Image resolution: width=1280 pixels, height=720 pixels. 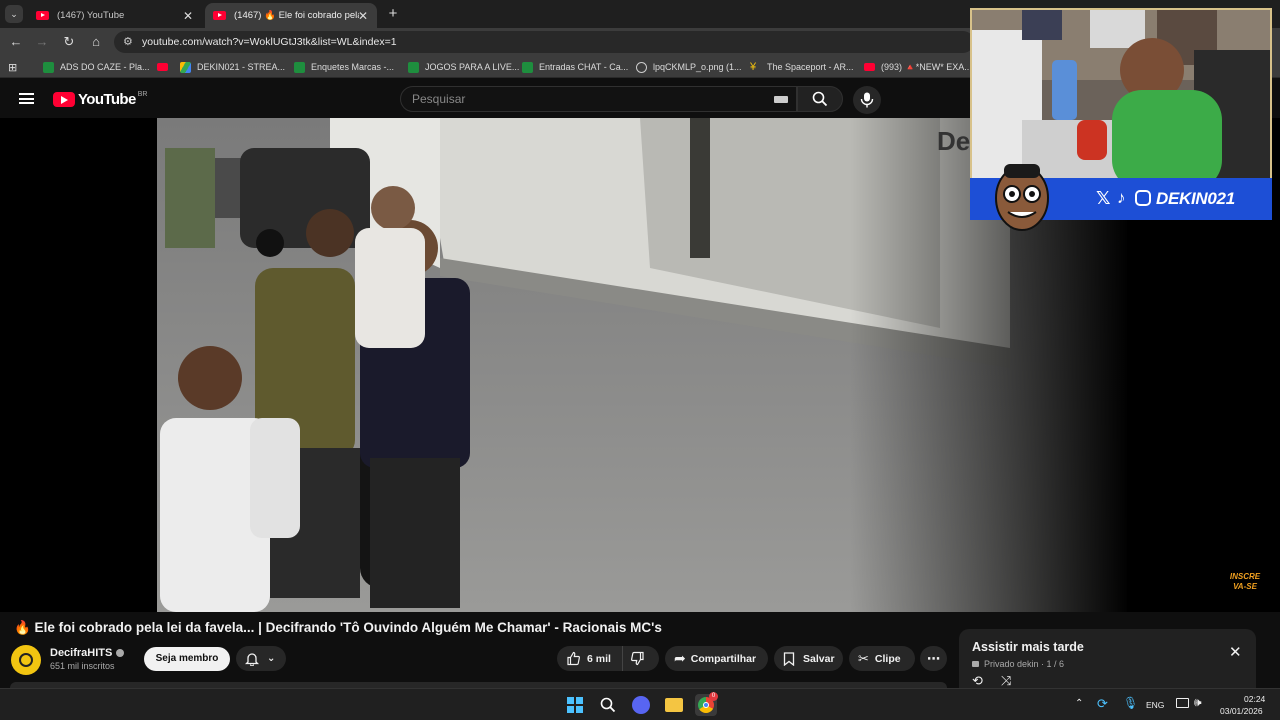 What do you see at coordinates (26, 98) in the screenshot?
I see `menu-icon` at bounding box center [26, 98].